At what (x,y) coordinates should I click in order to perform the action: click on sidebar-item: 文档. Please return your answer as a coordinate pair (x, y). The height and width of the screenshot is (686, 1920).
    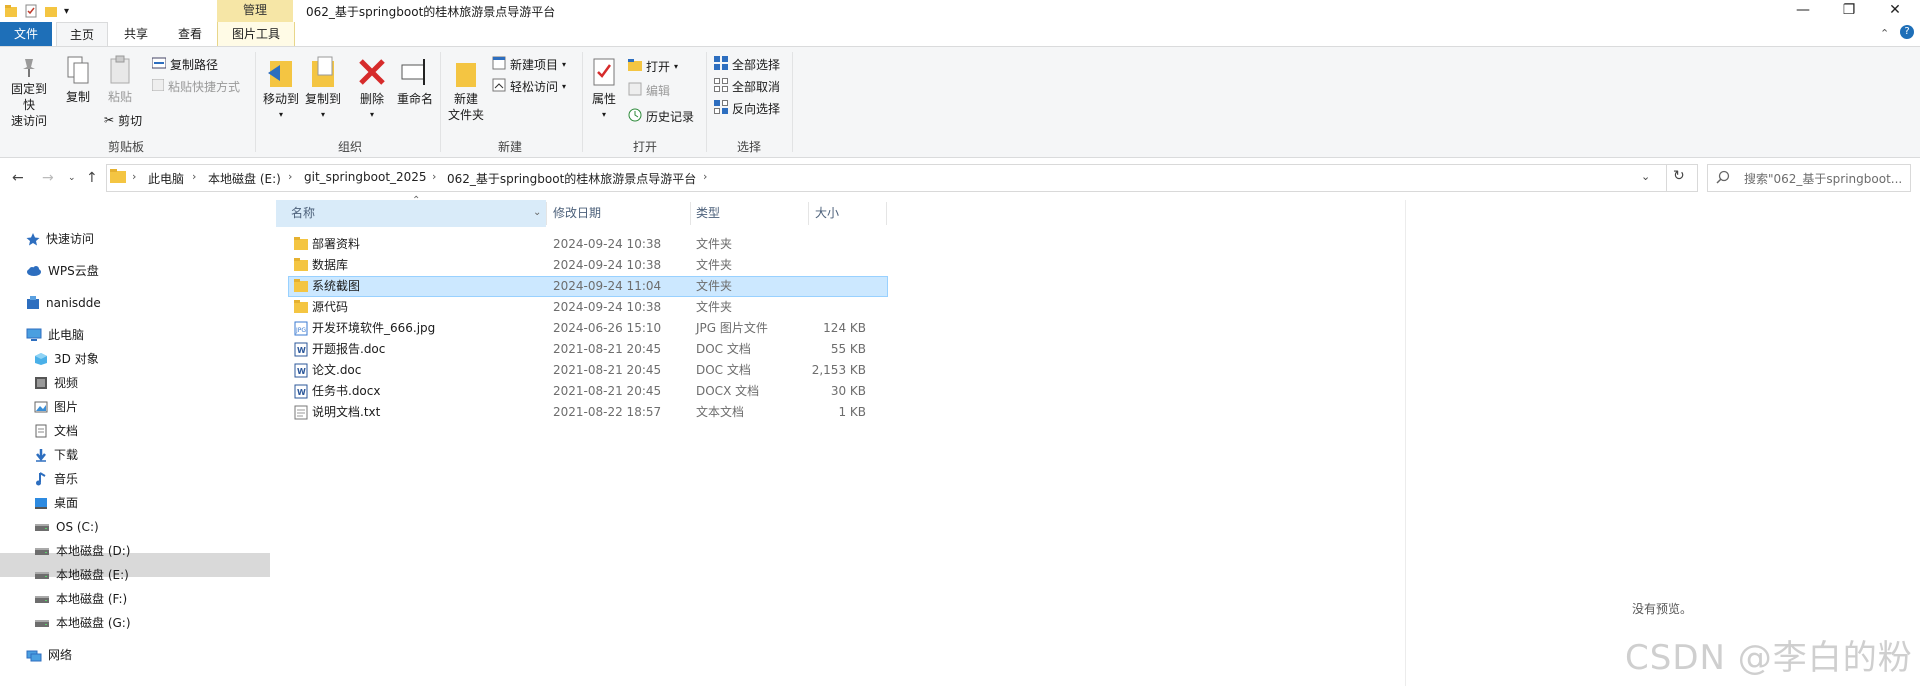
    Looking at the image, I should click on (56, 431).